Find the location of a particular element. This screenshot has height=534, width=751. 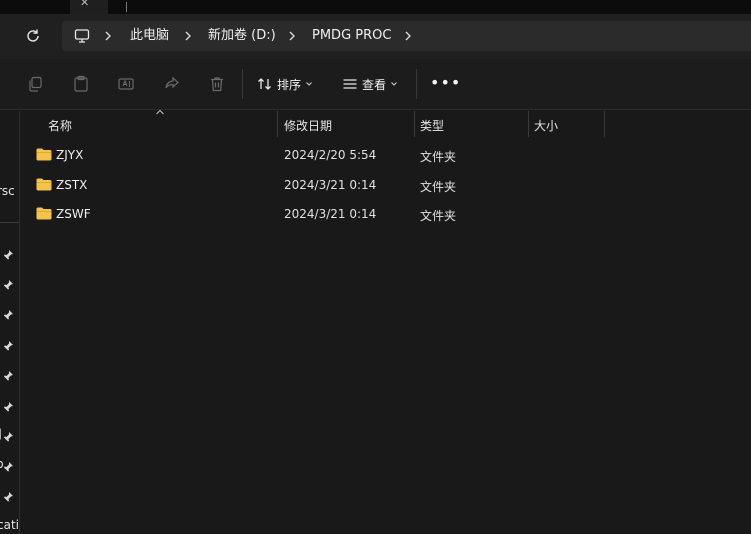

view-list-icon is located at coordinates (350, 84).